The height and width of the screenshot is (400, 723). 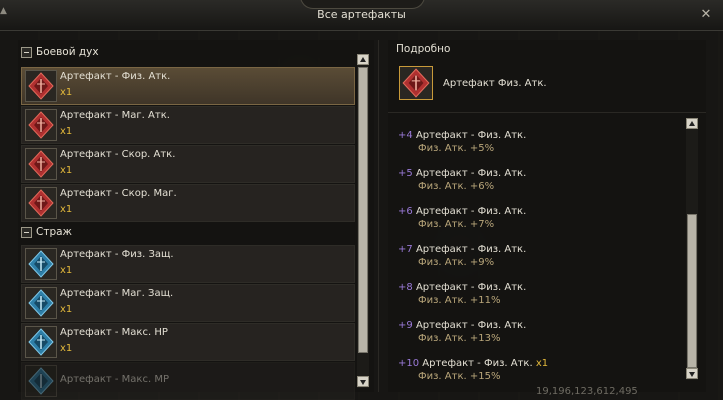 I want to click on item-name: Артефакт - Макс. MP, so click(x=114, y=379).